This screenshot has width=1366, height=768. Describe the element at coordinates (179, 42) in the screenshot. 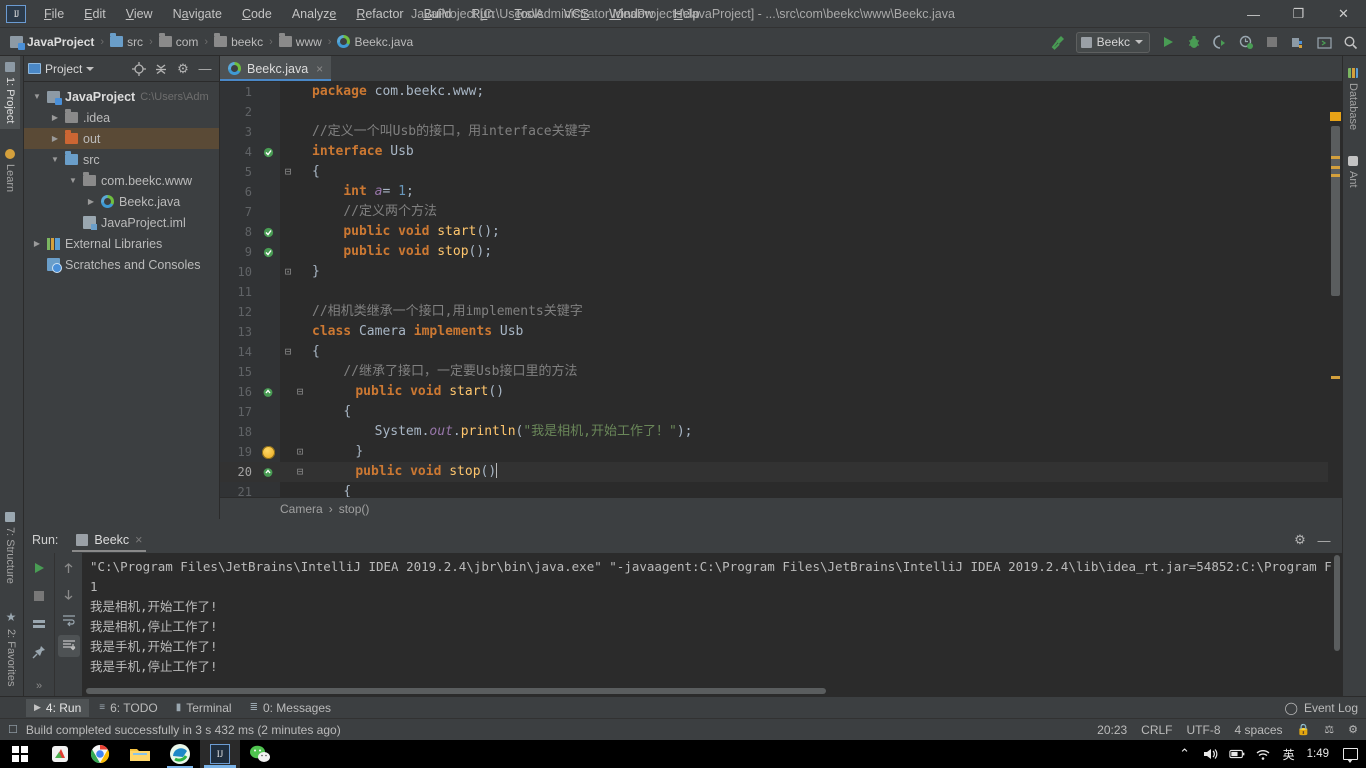

I see `breadcrumb-item-com: com` at that location.